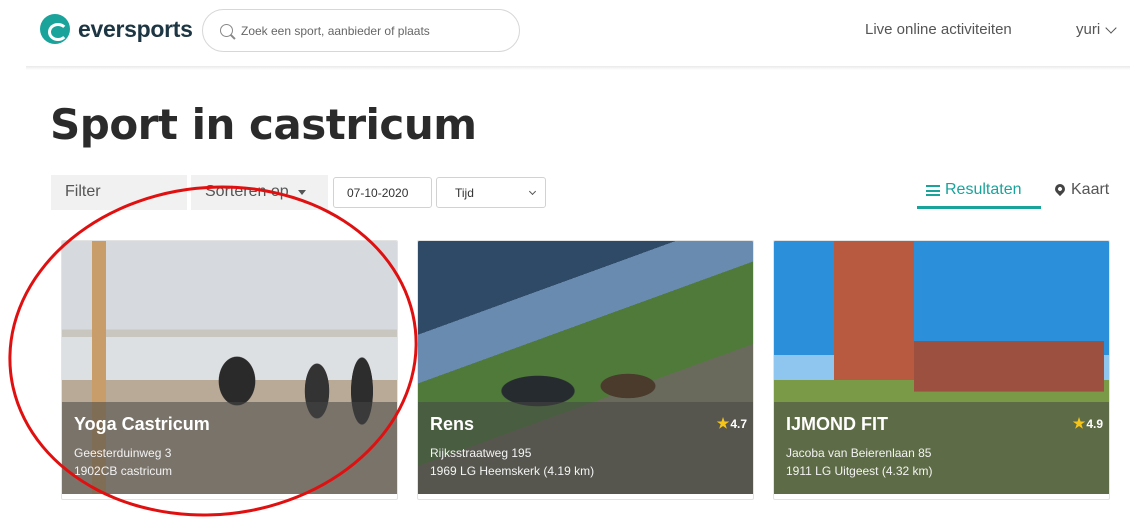 The height and width of the screenshot is (518, 1130). What do you see at coordinates (247, 191) in the screenshot?
I see `sort-label: Sorteren op` at bounding box center [247, 191].